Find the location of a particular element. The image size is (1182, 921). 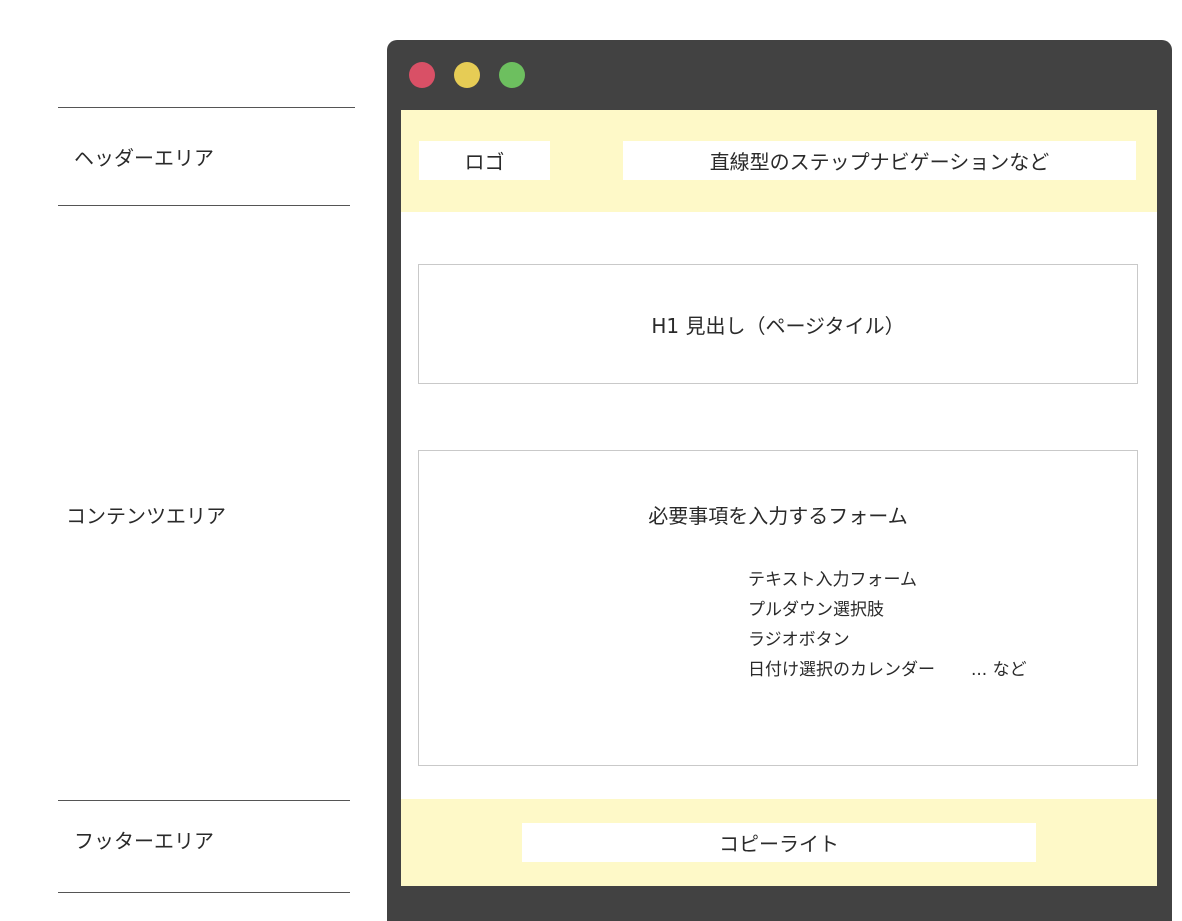

footer-area: コピーライト is located at coordinates (779, 842).